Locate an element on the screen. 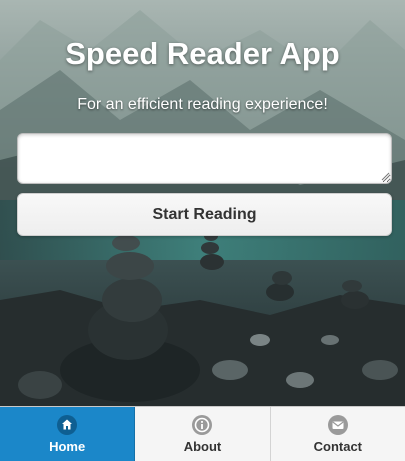 The height and width of the screenshot is (461, 405). nav-contact: Contact is located at coordinates (337, 434).